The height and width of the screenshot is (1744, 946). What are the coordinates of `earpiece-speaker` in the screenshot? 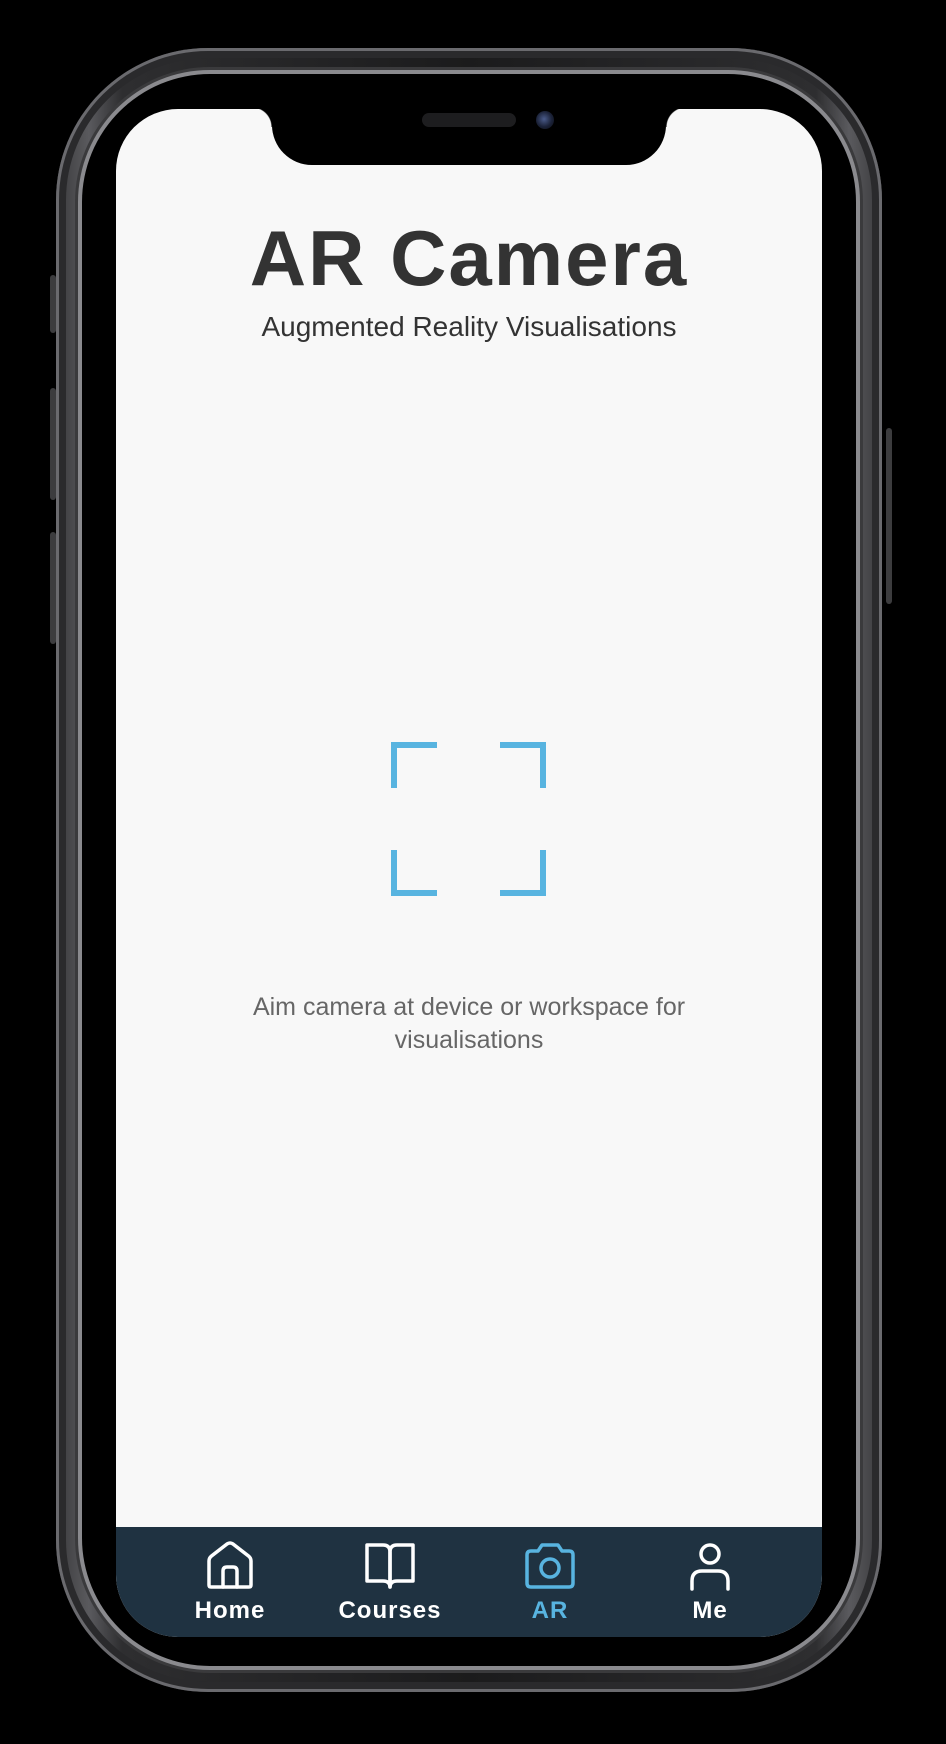 It's located at (469, 120).